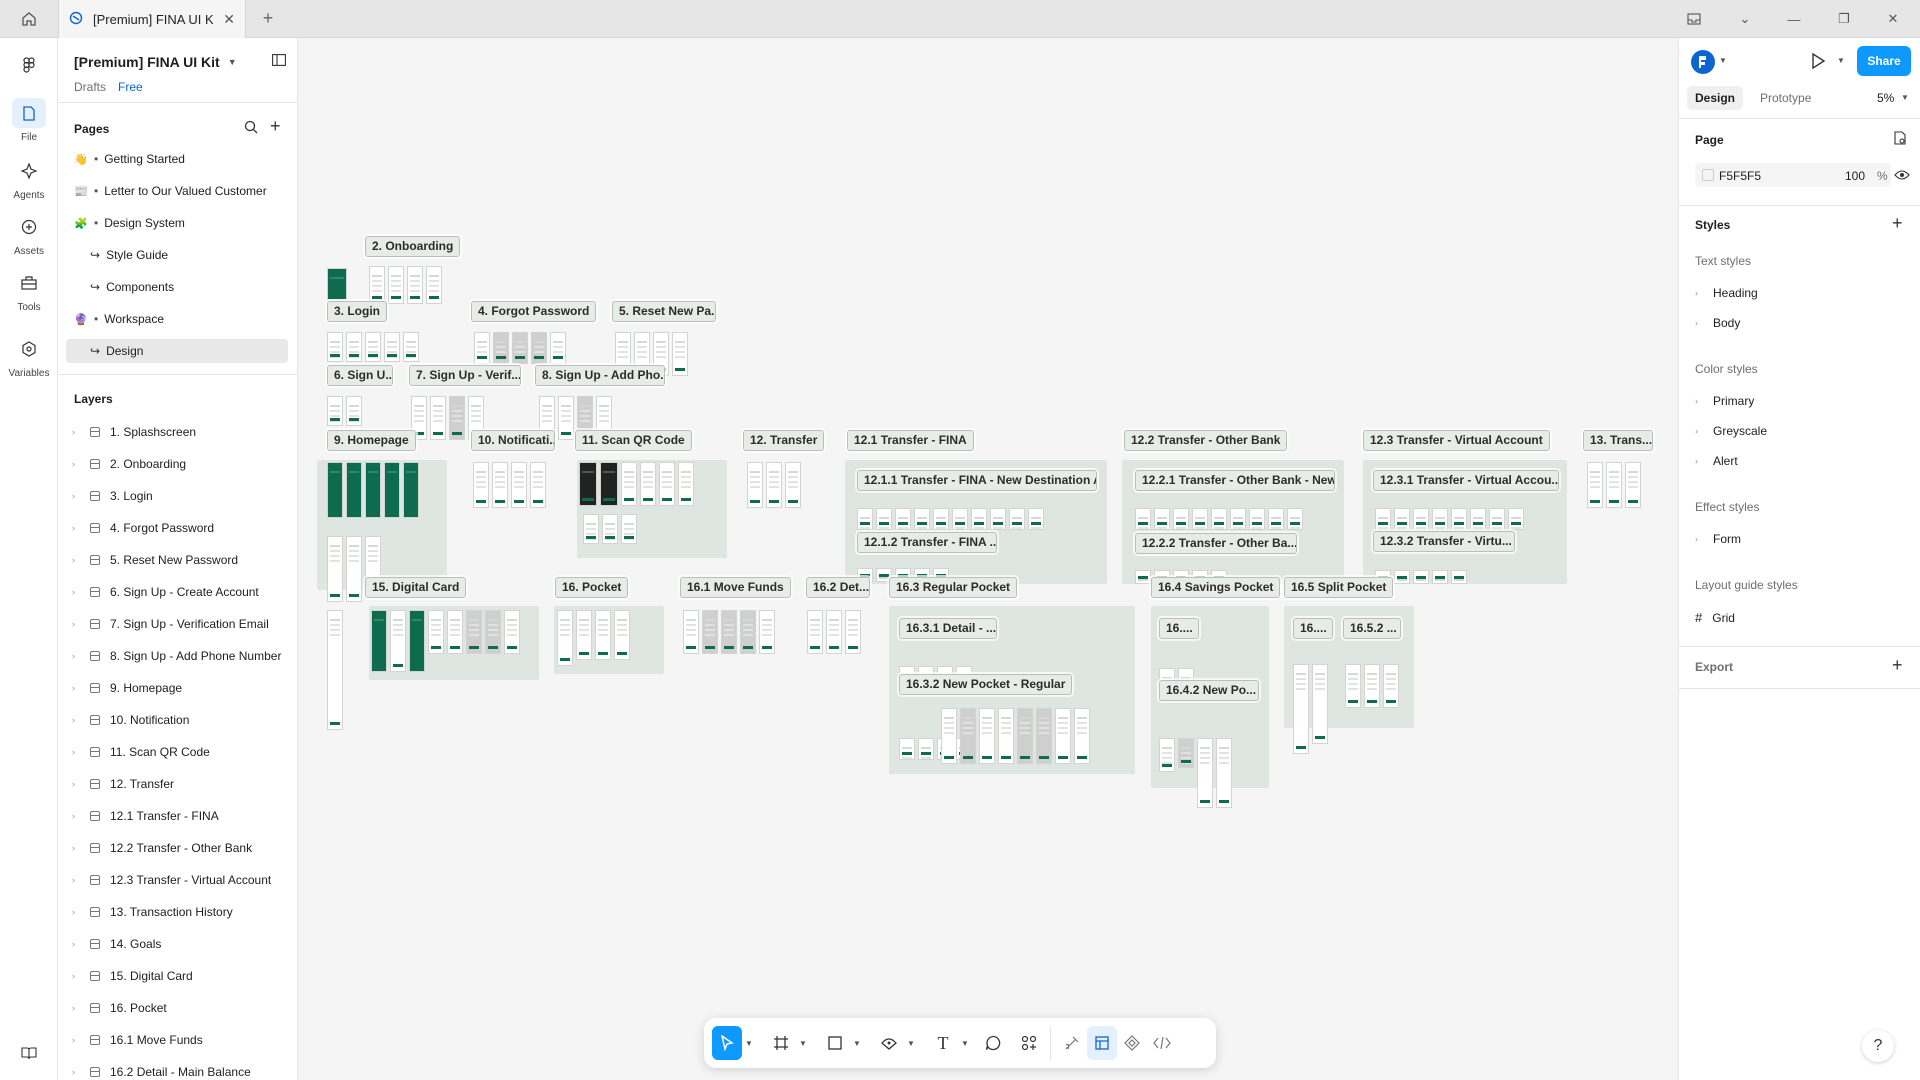 The width and height of the screenshot is (1920, 1080). Describe the element at coordinates (177, 816) in the screenshot. I see `layer-item: › 12.1 Transfer - FINA` at that location.